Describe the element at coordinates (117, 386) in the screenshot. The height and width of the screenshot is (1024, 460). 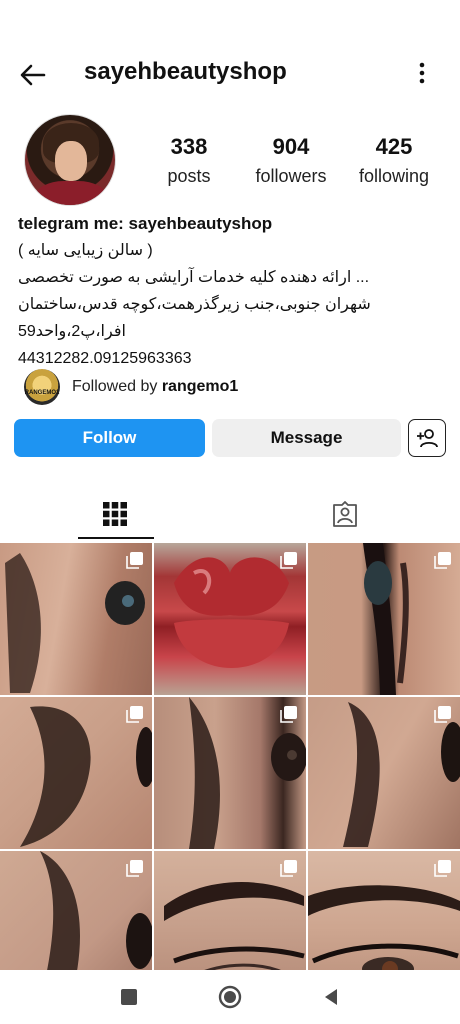
I see `followed-by-prefix: Followed by` at that location.